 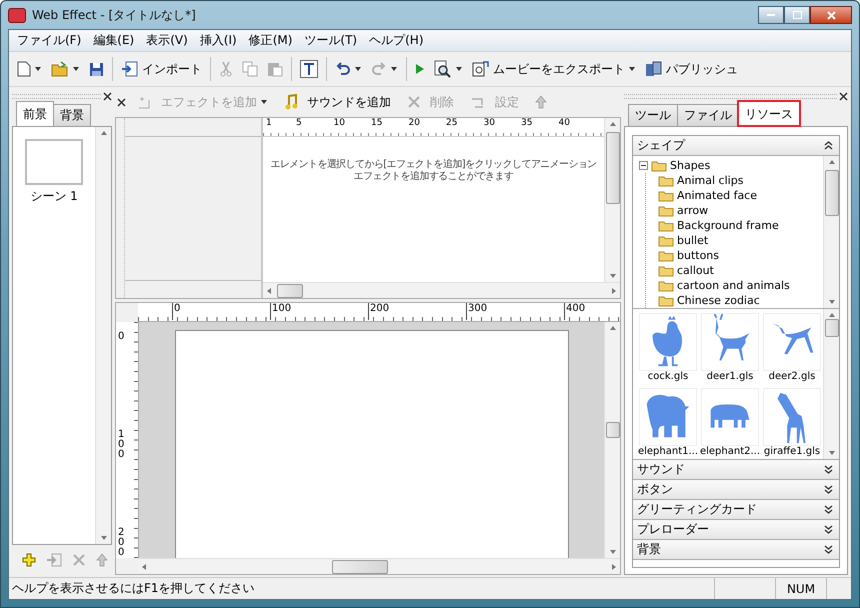 I want to click on section-header: グリーティングカード, so click(x=736, y=510).